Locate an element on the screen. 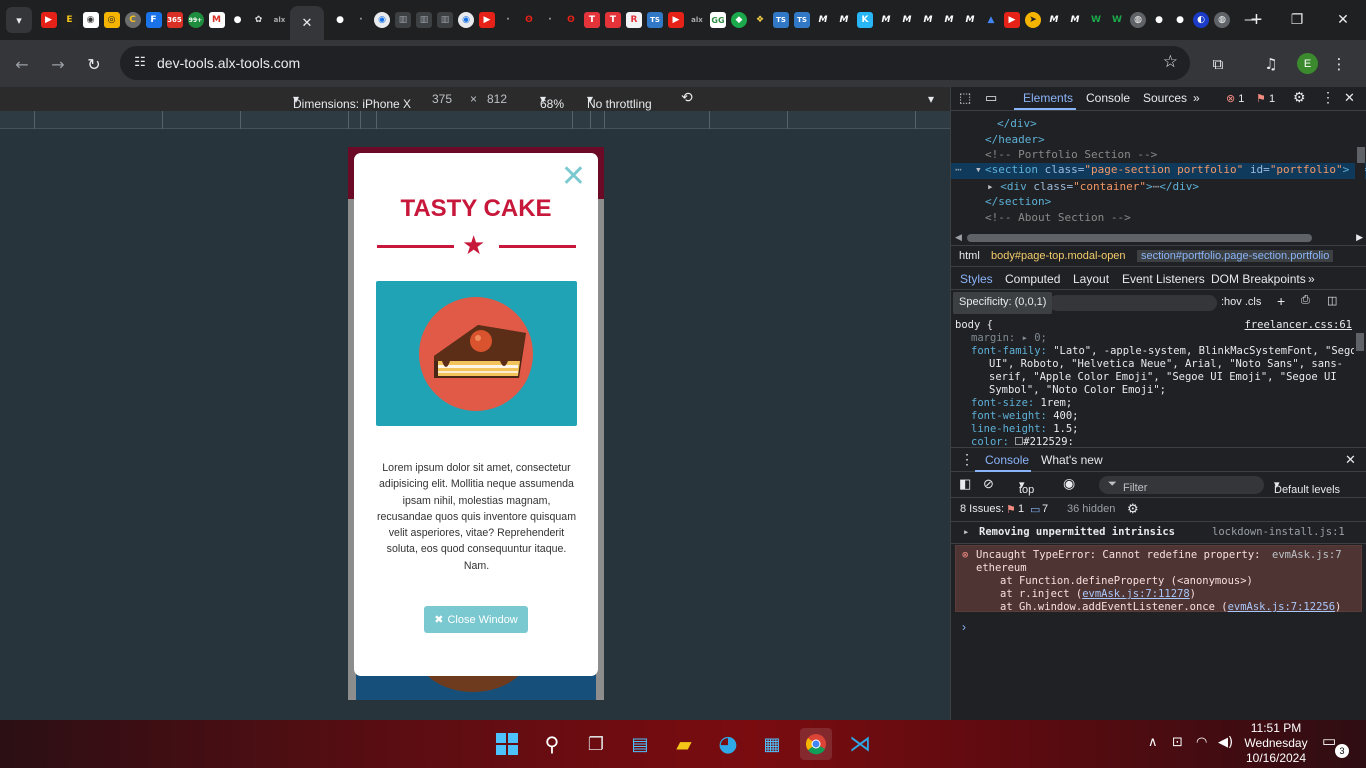 The width and height of the screenshot is (1366, 768). clock: 11:51 PM Wednesday 10/16/2024 is located at coordinates (1276, 743).